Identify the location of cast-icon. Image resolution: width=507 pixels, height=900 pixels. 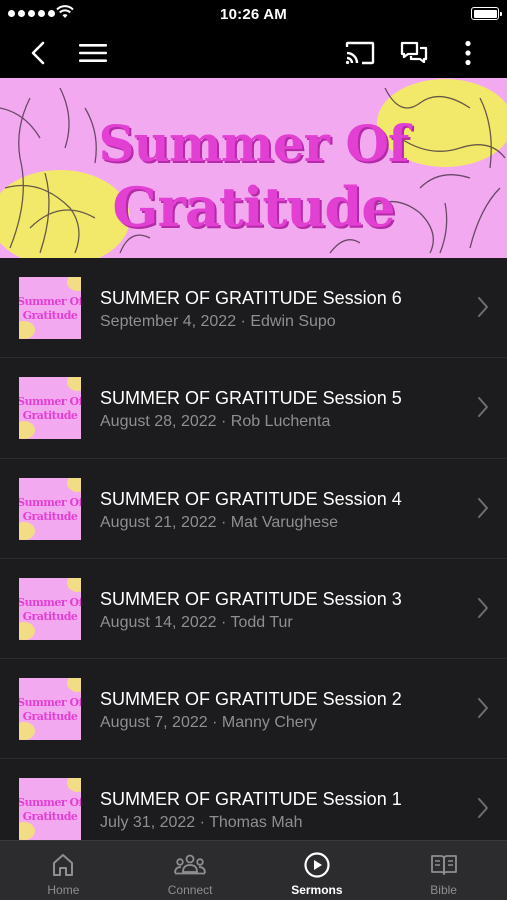
(360, 53).